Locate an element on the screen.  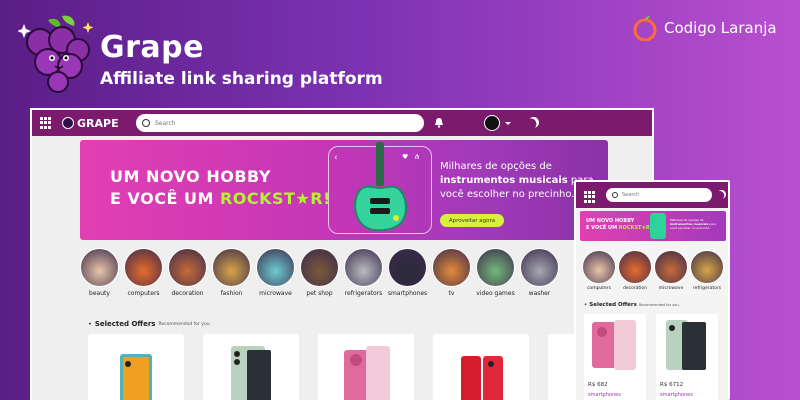
banner-headline-line2: E VOCÊ UM is located at coordinates (165, 198).